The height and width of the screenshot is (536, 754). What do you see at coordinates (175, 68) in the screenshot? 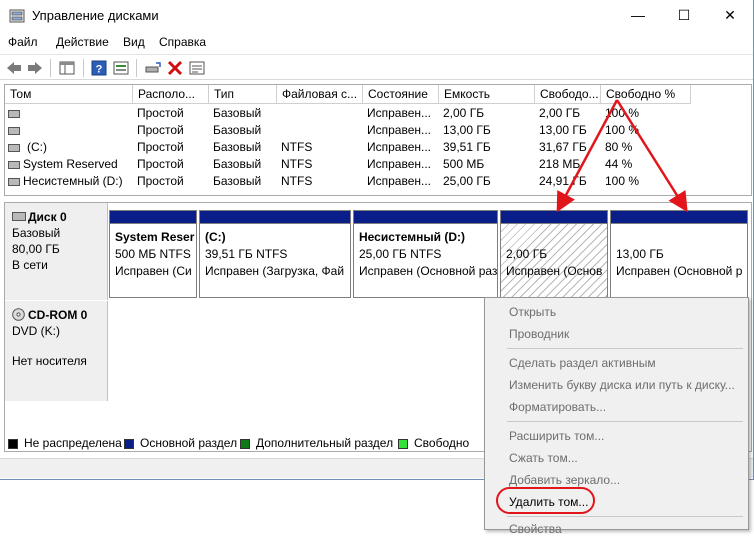
I see `delete-icon` at bounding box center [175, 68].